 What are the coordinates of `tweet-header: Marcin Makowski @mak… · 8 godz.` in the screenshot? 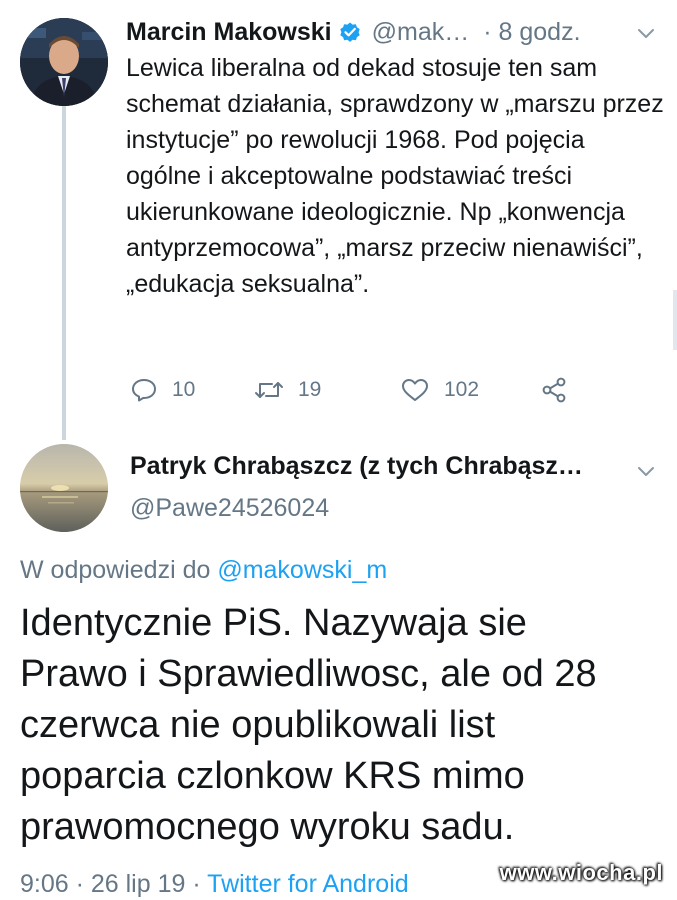 It's located at (391, 32).